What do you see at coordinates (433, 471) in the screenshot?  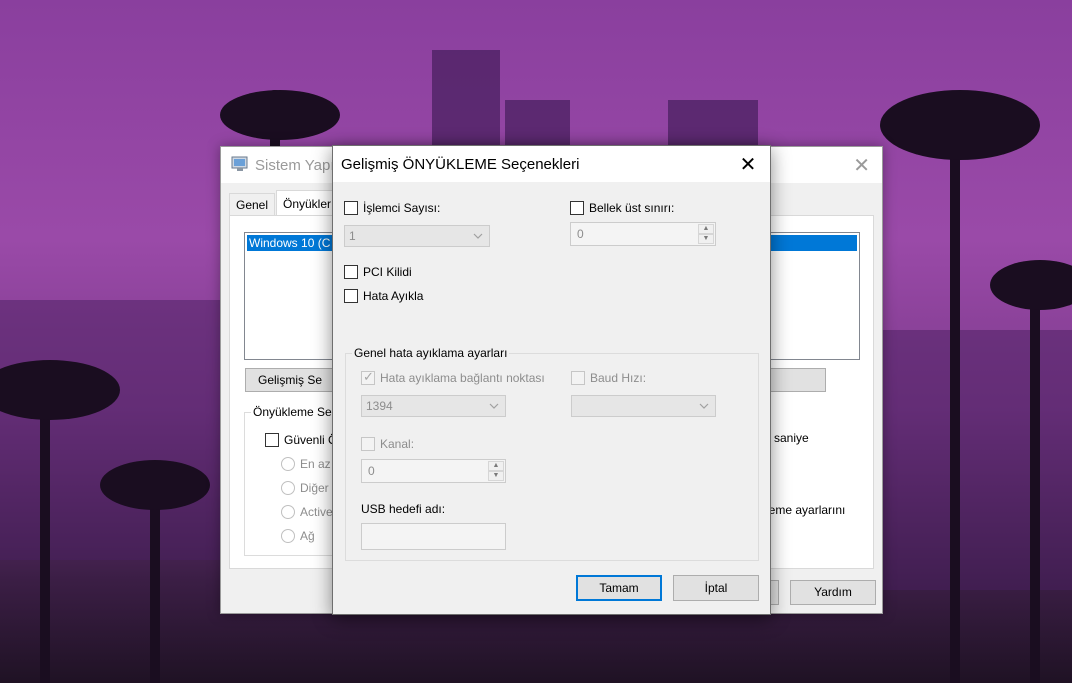 I see `channel-spinner: 0 ▲ ▼` at bounding box center [433, 471].